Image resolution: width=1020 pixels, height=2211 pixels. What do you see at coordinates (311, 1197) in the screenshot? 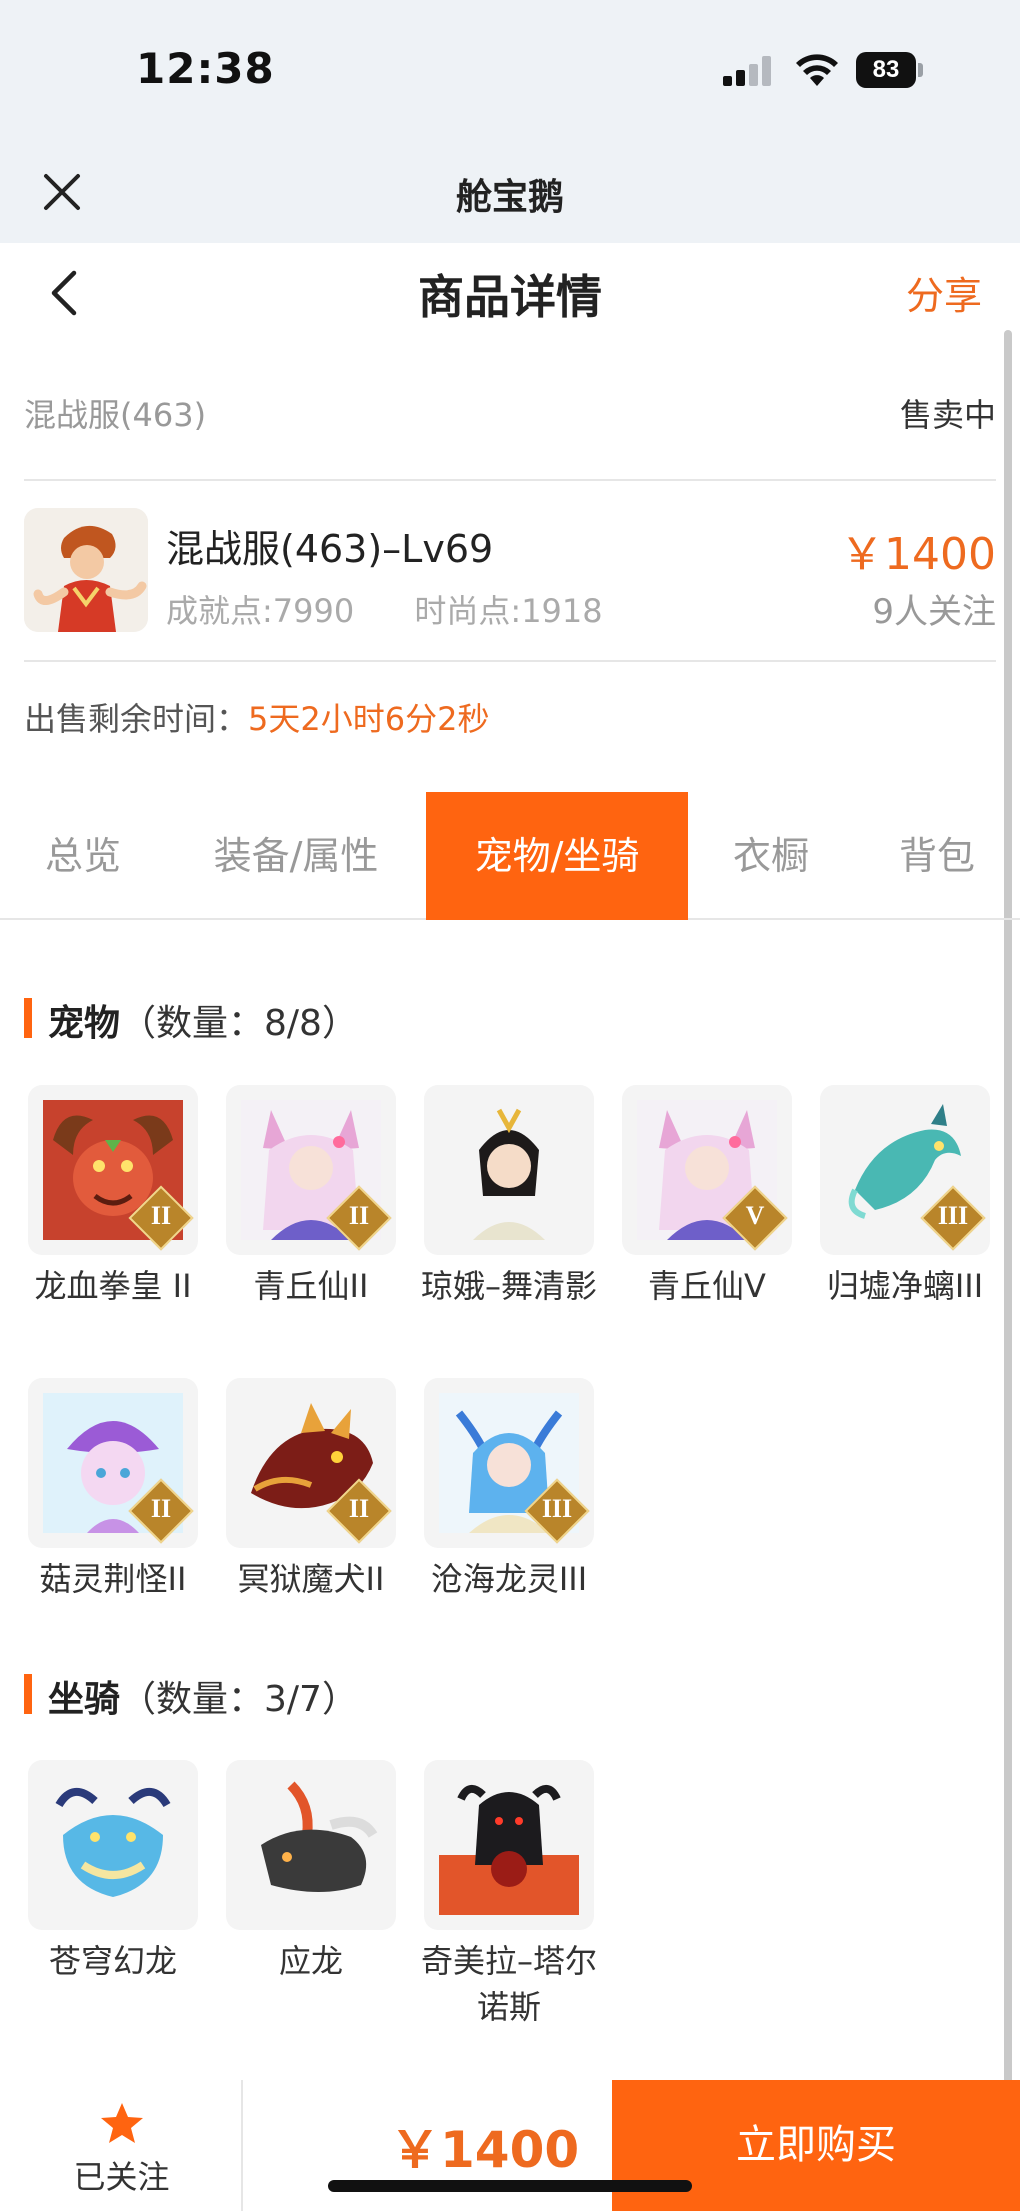
I see `pet-item: II 青丘仙II` at bounding box center [311, 1197].